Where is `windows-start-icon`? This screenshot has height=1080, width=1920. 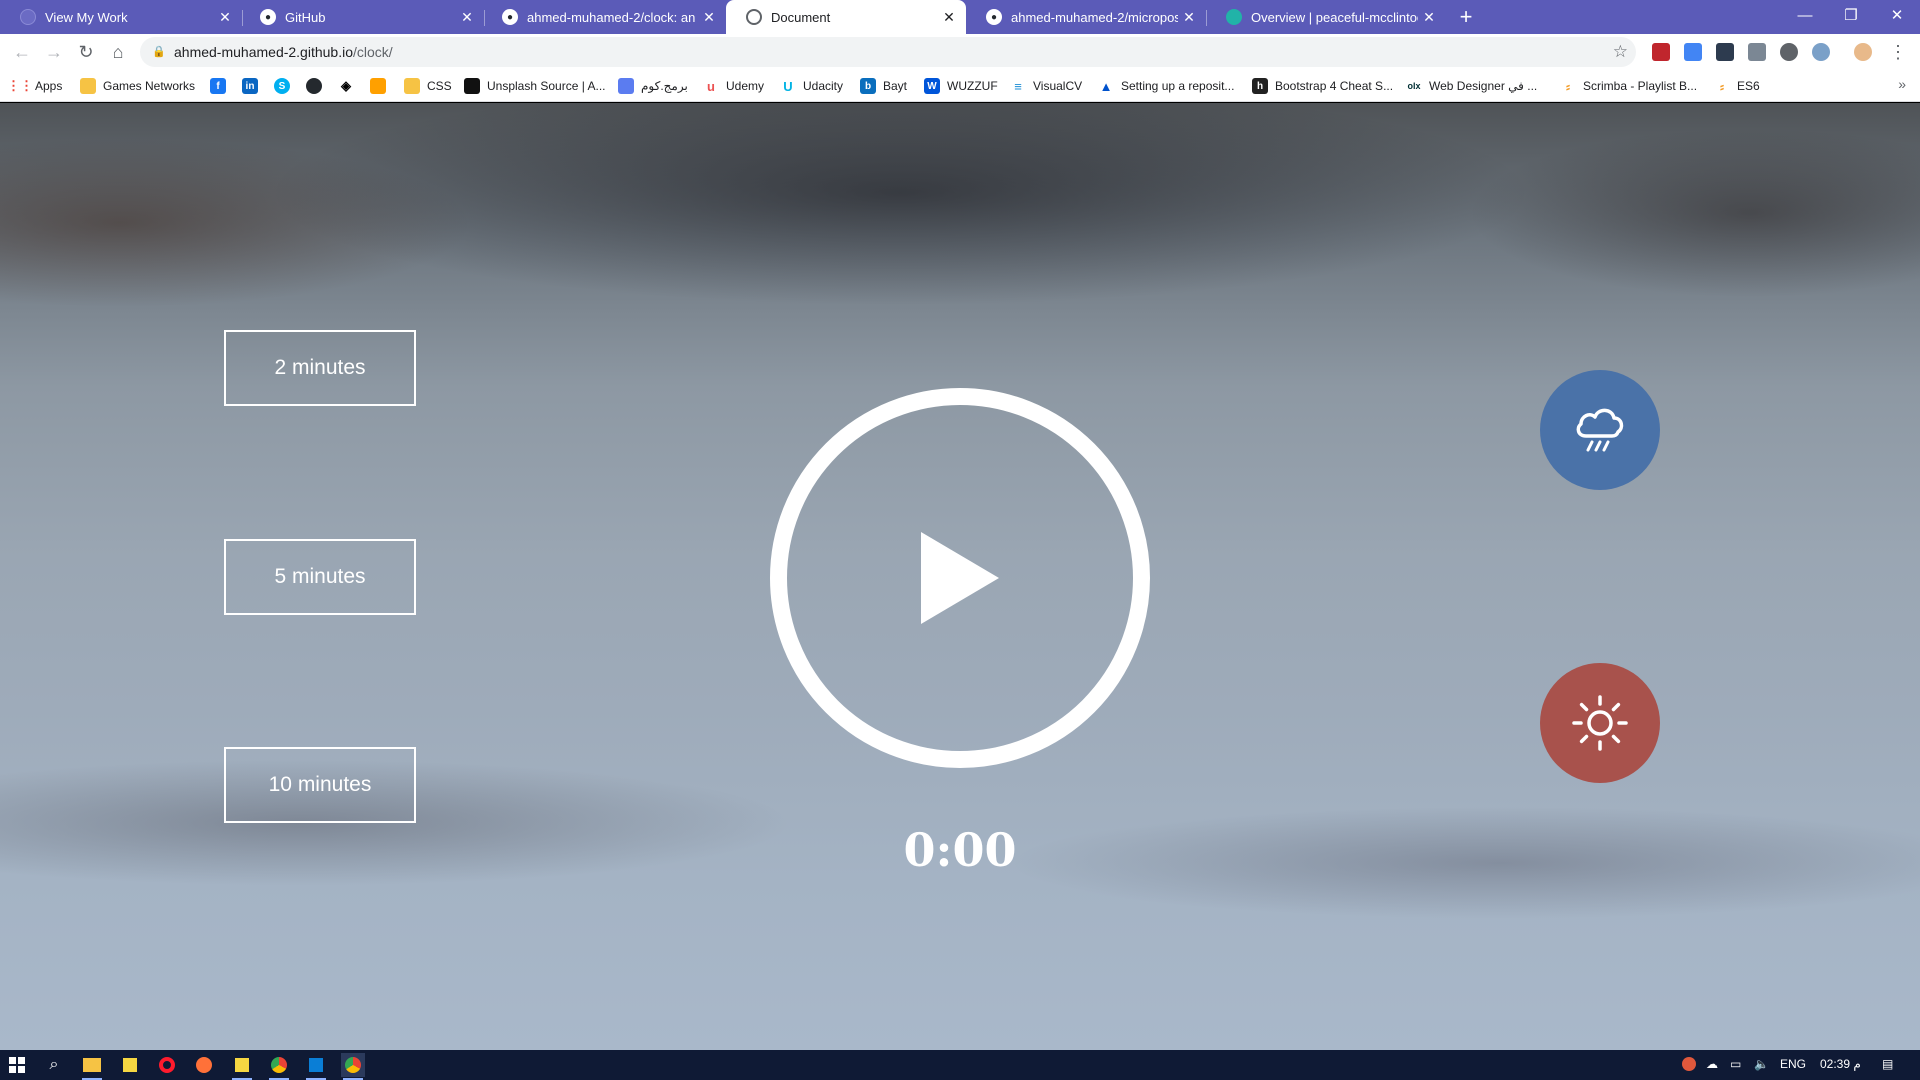 windows-start-icon is located at coordinates (17, 1065).